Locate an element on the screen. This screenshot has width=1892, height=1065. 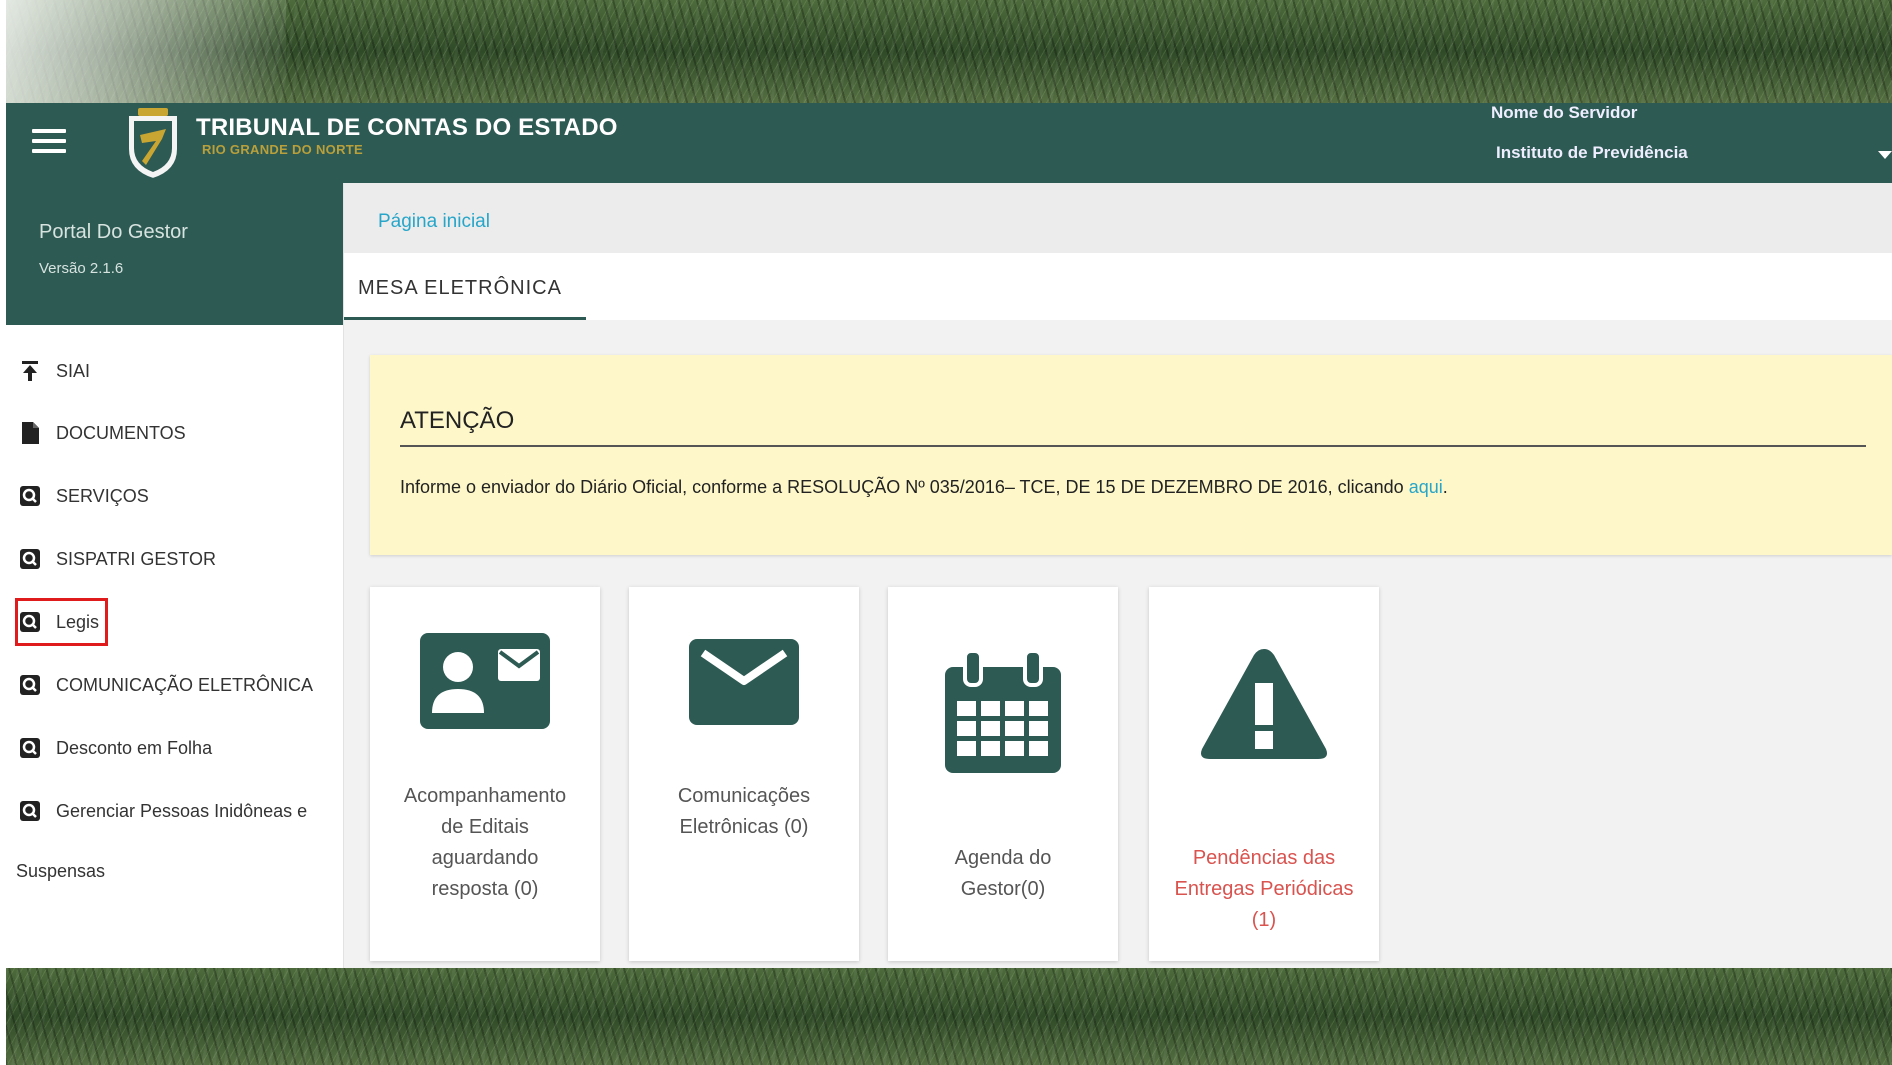
sidebar-item-legis: Legis is located at coordinates (61, 622).